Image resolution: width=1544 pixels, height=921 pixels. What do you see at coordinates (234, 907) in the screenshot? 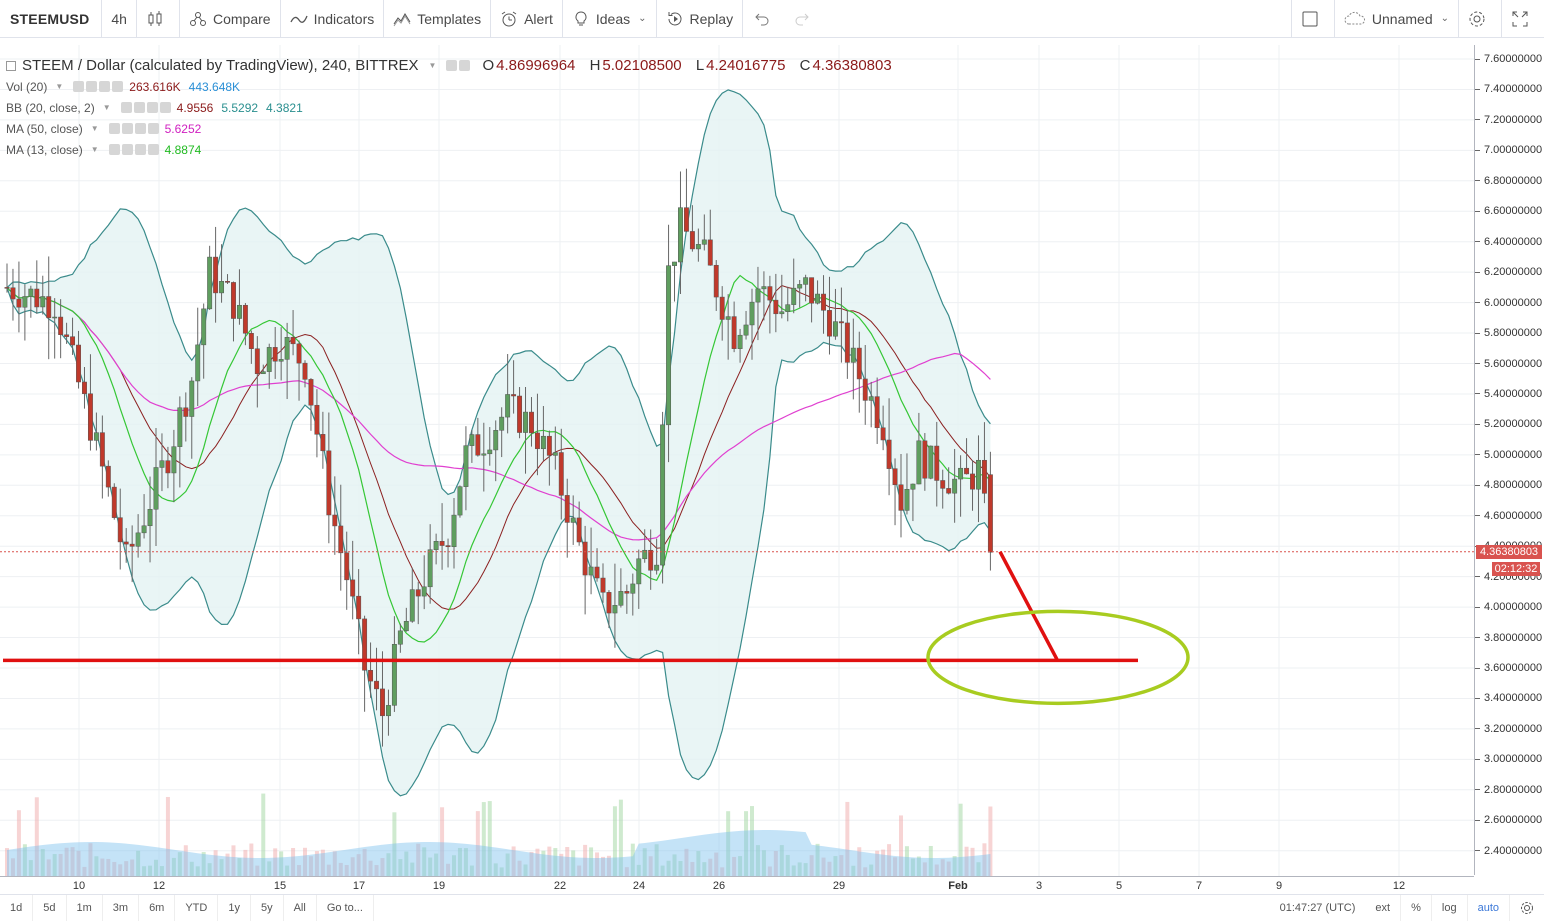
I see `range-button-1y: 1y` at bounding box center [234, 907].